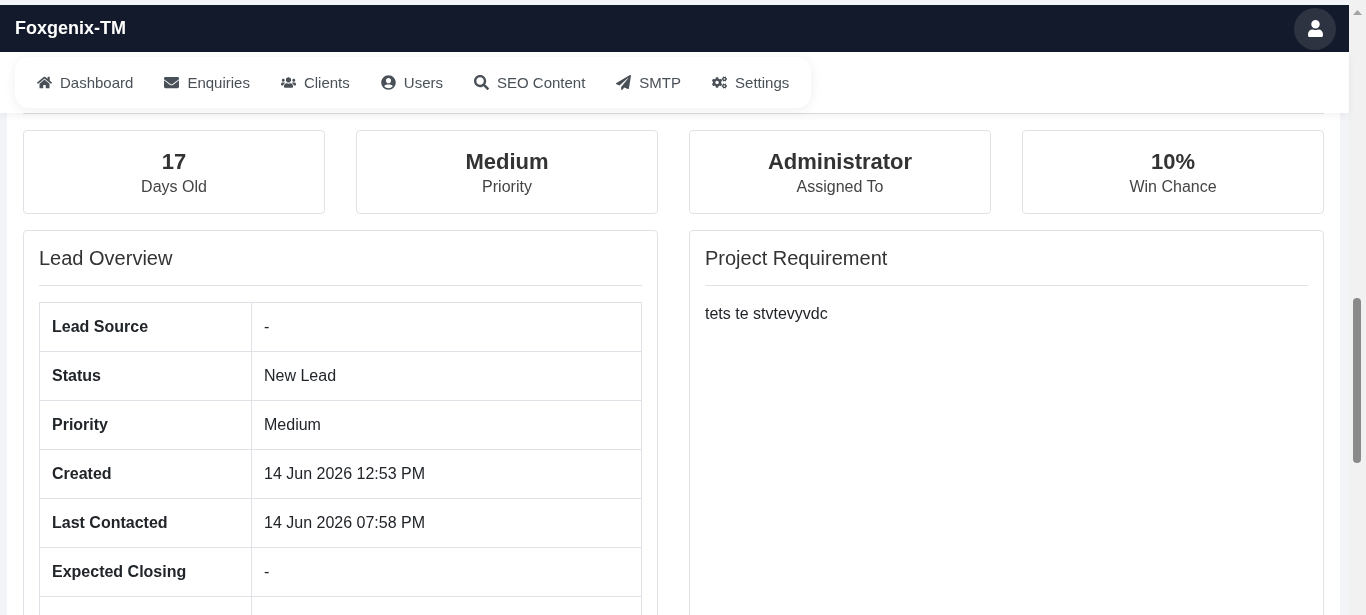  I want to click on card-title: Lead Overview, so click(106, 258).